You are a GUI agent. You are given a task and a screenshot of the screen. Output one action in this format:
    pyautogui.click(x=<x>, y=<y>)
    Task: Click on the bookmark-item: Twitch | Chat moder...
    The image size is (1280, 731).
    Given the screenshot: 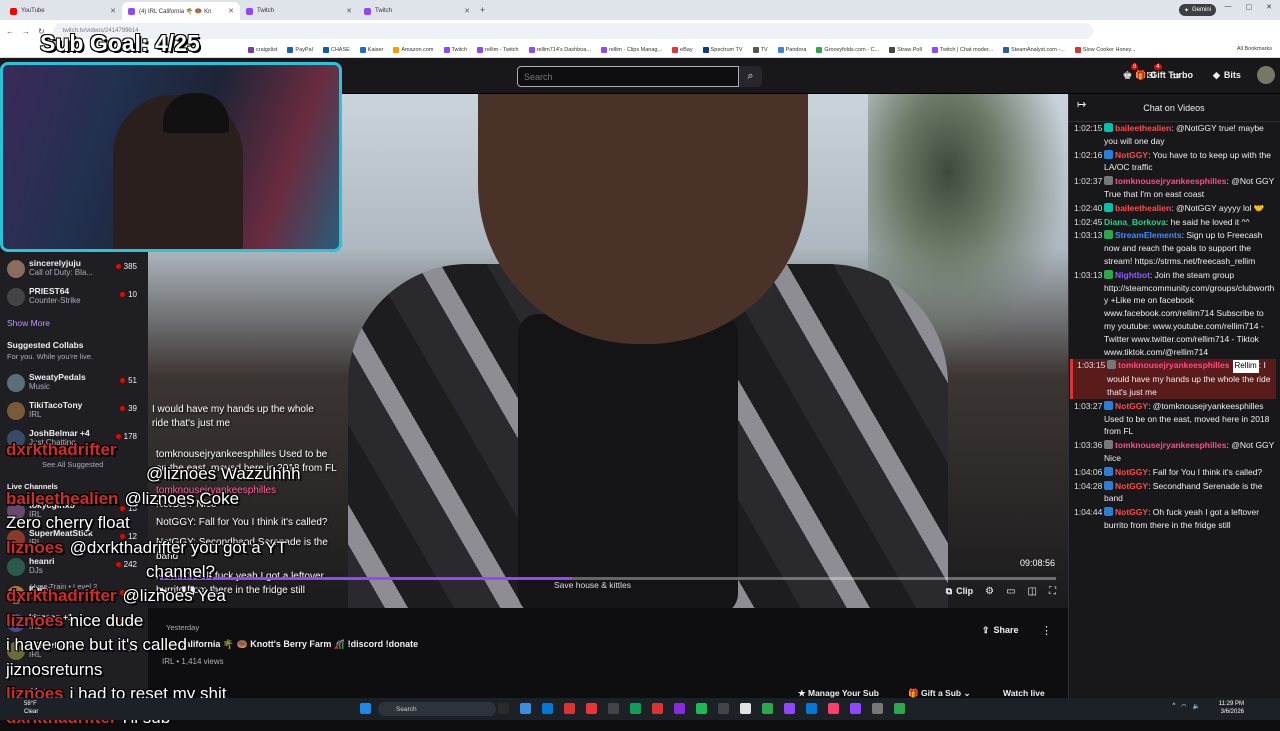 What is the action you would take?
    pyautogui.click(x=962, y=49)
    